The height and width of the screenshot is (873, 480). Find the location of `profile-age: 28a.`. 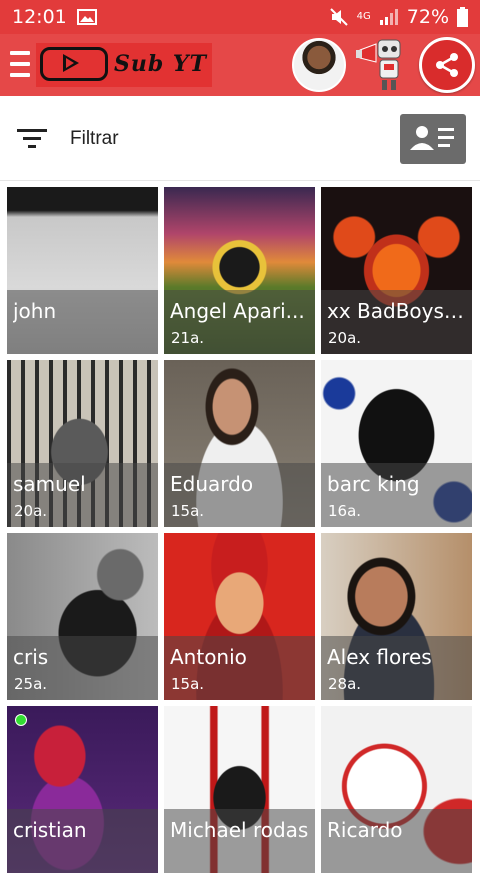

profile-age: 28a. is located at coordinates (345, 684).